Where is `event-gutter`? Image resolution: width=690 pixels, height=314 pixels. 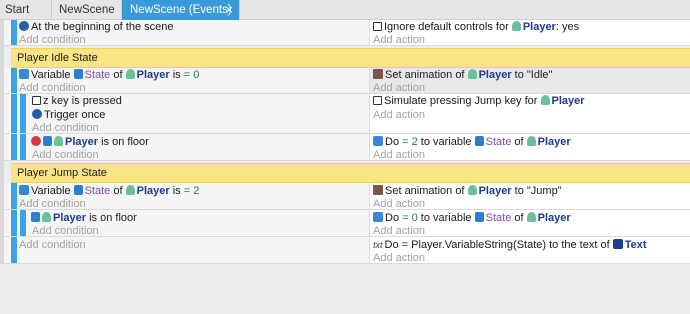
event-gutter is located at coordinates (2, 142).